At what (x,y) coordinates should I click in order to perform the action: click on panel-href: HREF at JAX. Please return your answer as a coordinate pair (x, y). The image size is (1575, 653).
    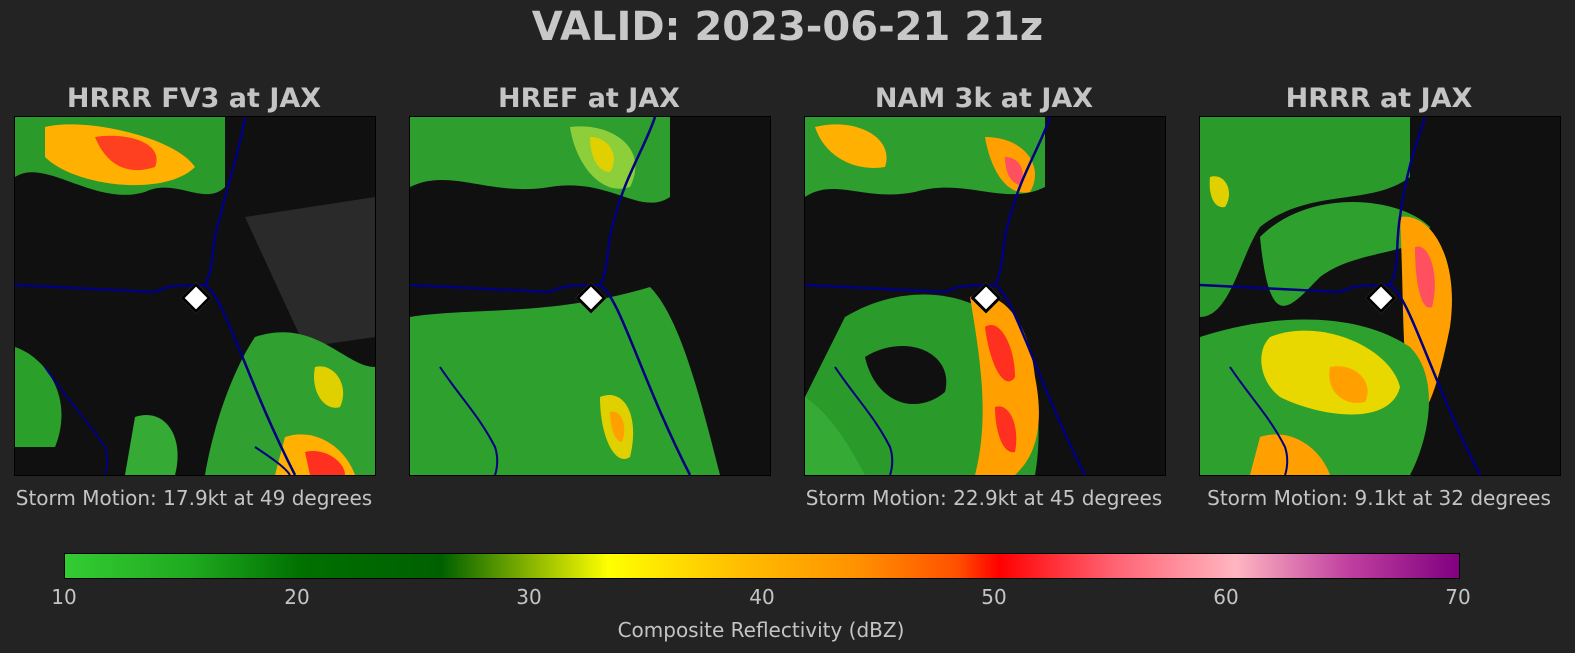
    Looking at the image, I should click on (590, 279).